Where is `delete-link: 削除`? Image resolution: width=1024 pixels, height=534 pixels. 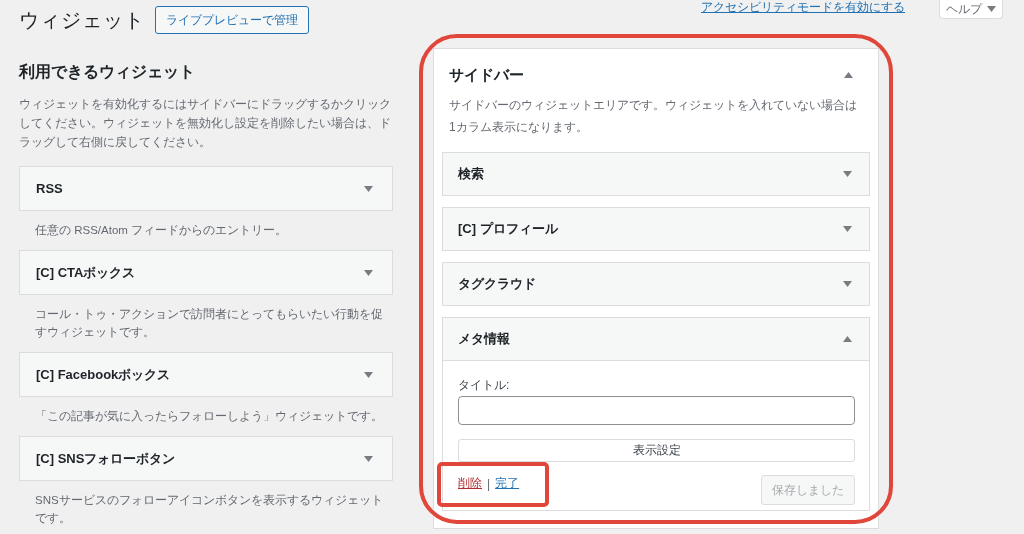 delete-link: 削除 is located at coordinates (470, 483).